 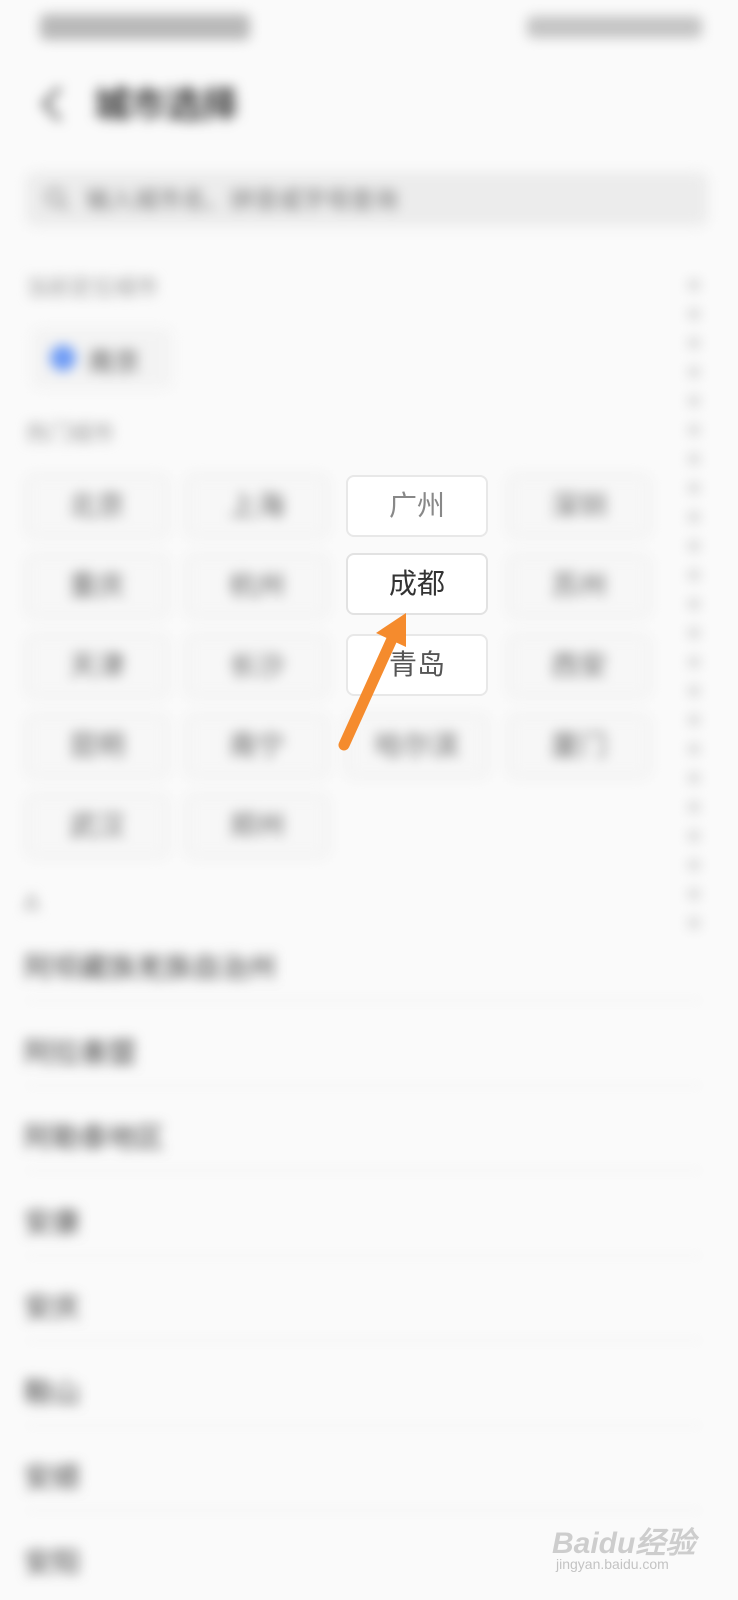 I want to click on search-input, so click(x=386, y=200).